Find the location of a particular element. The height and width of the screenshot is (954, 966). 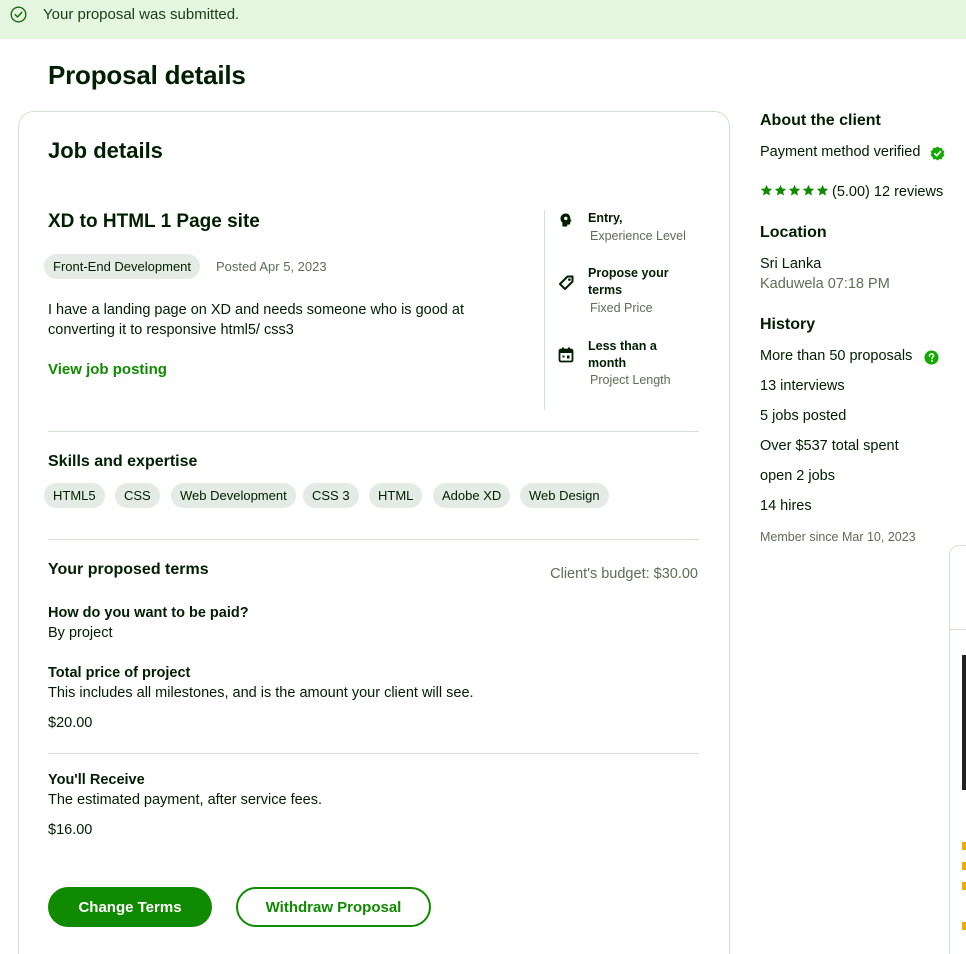

total-price-value: $20.00 is located at coordinates (70, 723).